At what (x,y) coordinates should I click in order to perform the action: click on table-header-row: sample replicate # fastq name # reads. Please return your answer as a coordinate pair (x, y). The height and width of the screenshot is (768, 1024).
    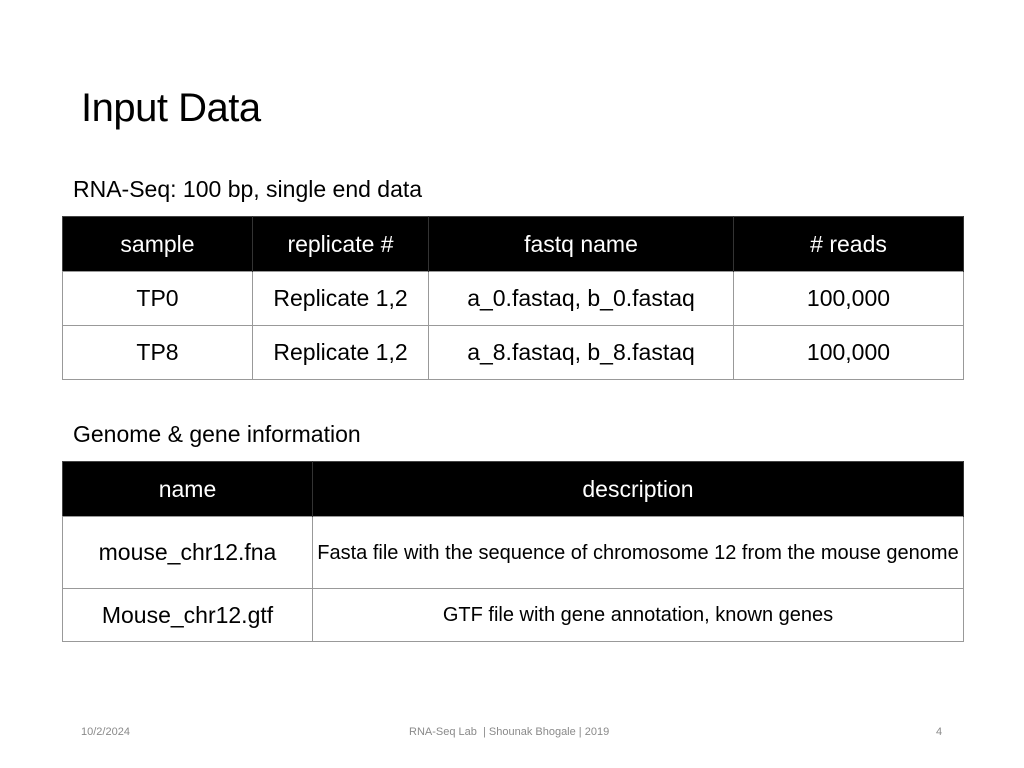
    Looking at the image, I should click on (513, 244).